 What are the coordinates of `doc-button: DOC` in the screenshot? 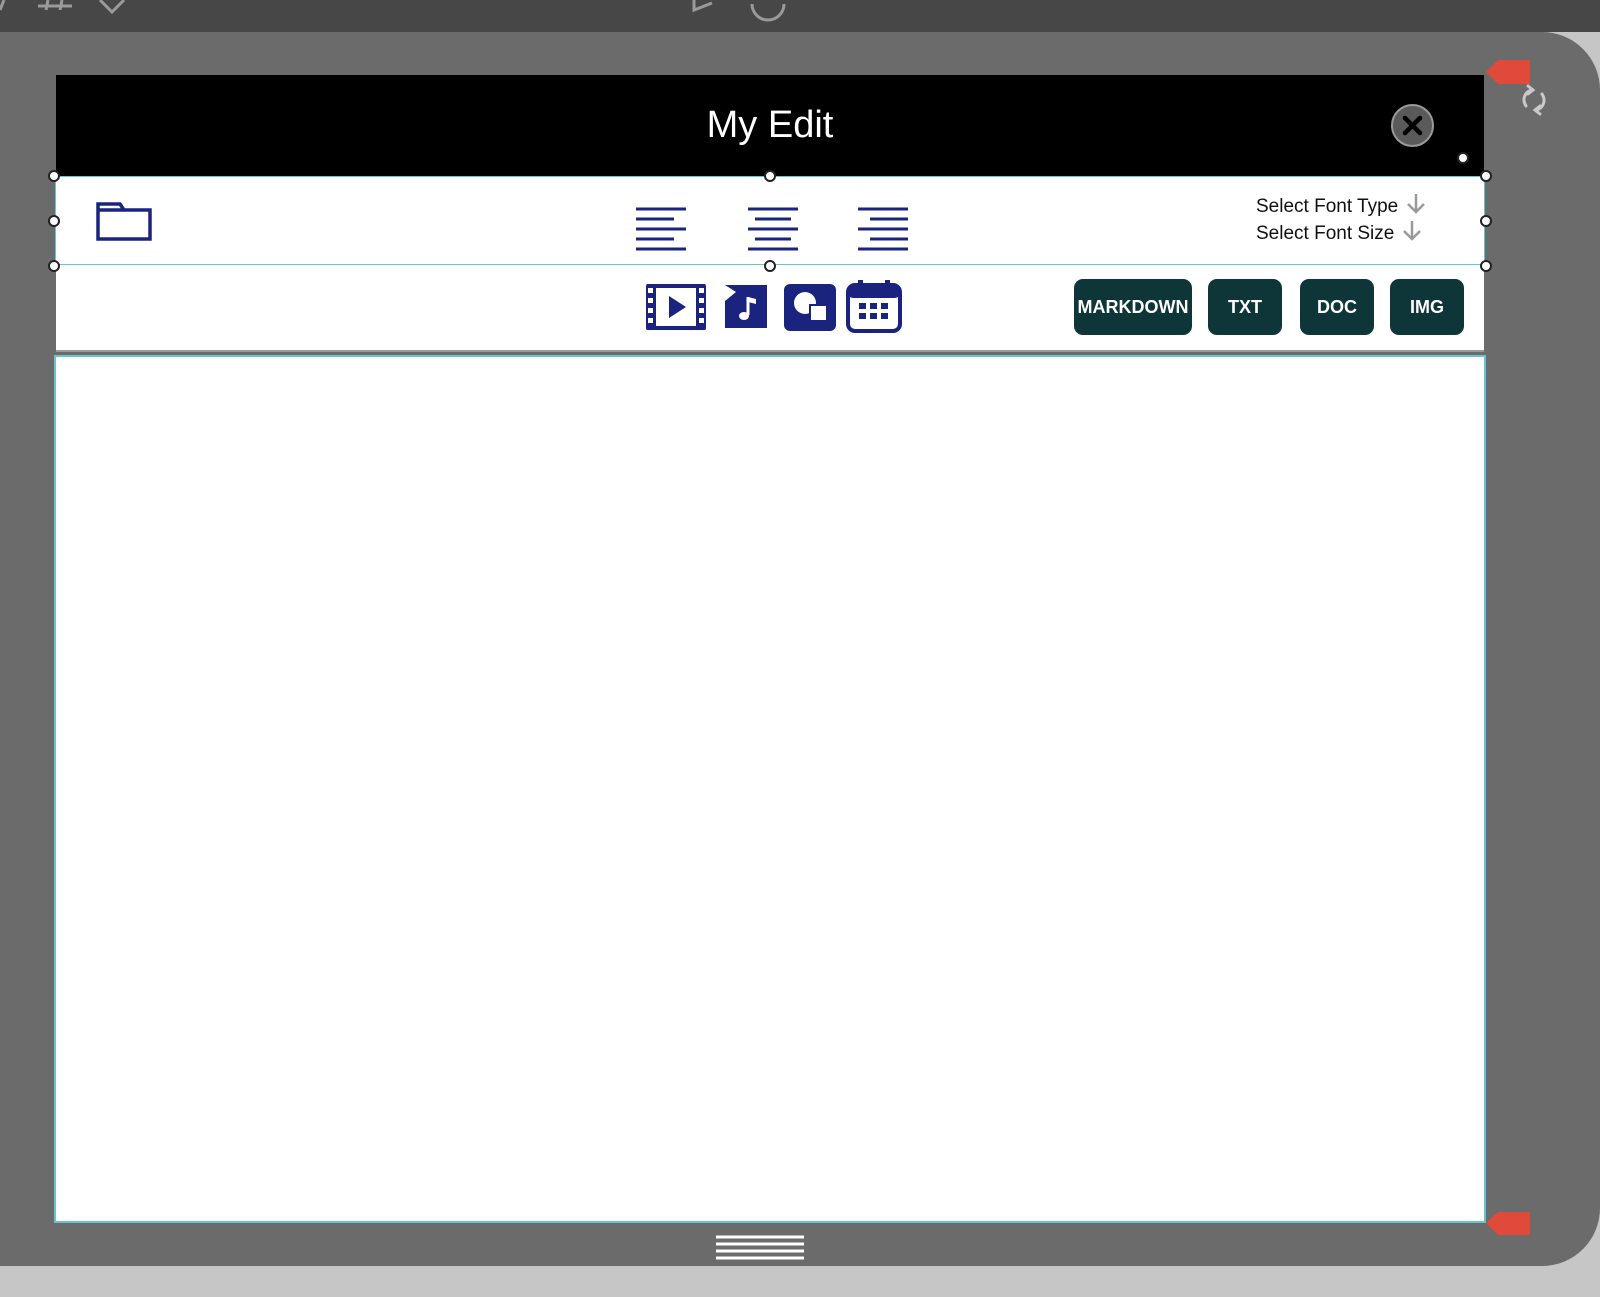 It's located at (1337, 307).